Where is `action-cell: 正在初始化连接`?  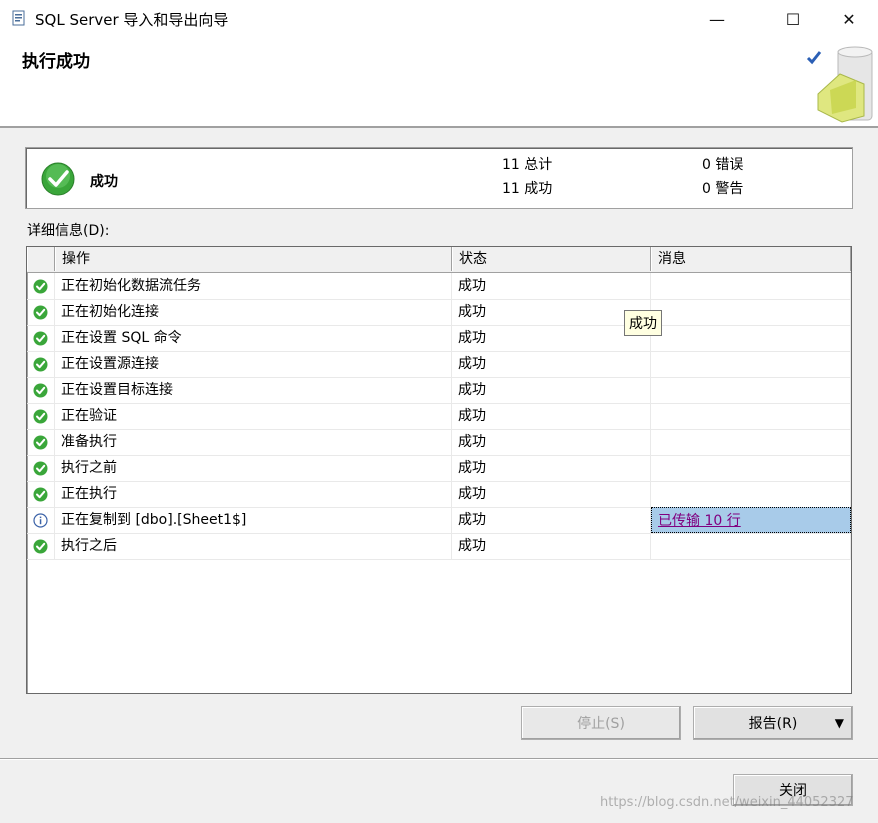
action-cell: 正在初始化连接 is located at coordinates (253, 312).